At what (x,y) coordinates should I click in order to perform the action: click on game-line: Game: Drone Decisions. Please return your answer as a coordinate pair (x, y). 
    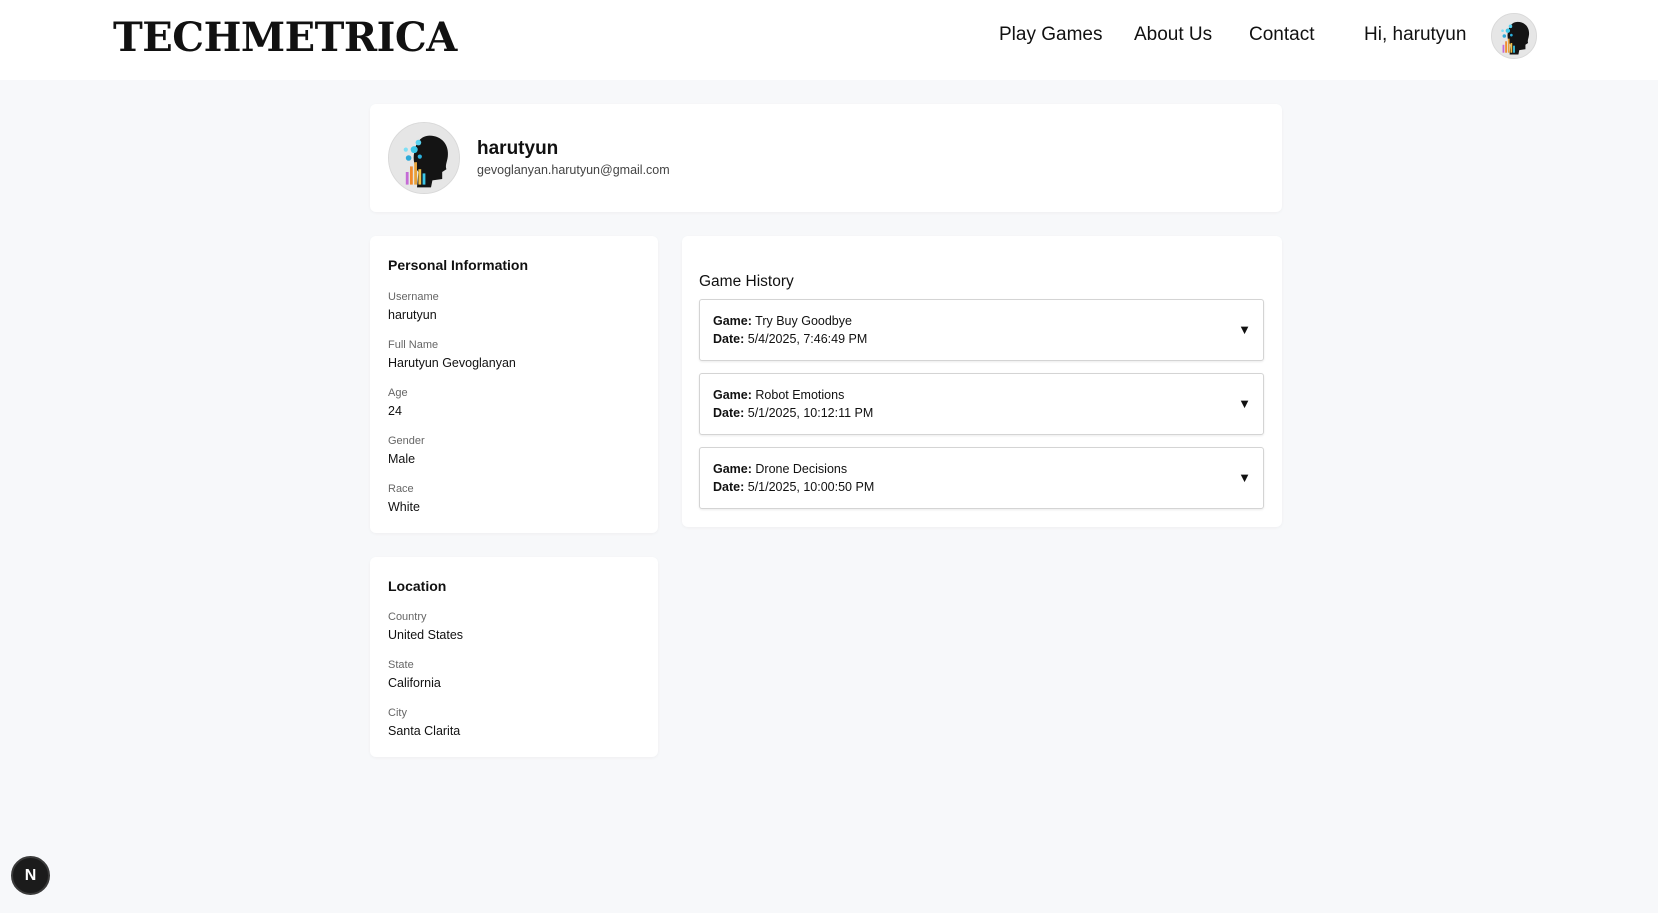
    Looking at the image, I should click on (780, 469).